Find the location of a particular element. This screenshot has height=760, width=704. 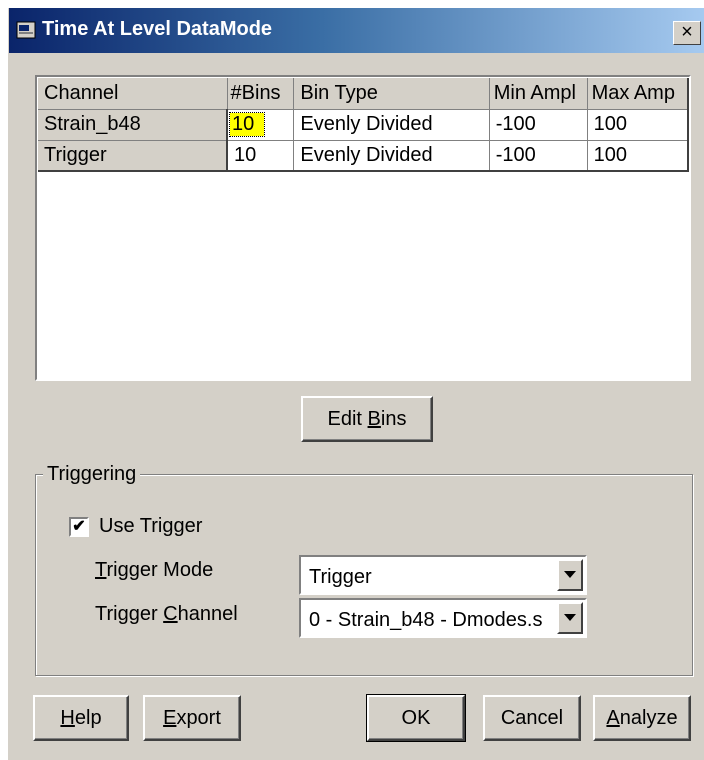

checkmark-icon: ✔ is located at coordinates (79, 526).